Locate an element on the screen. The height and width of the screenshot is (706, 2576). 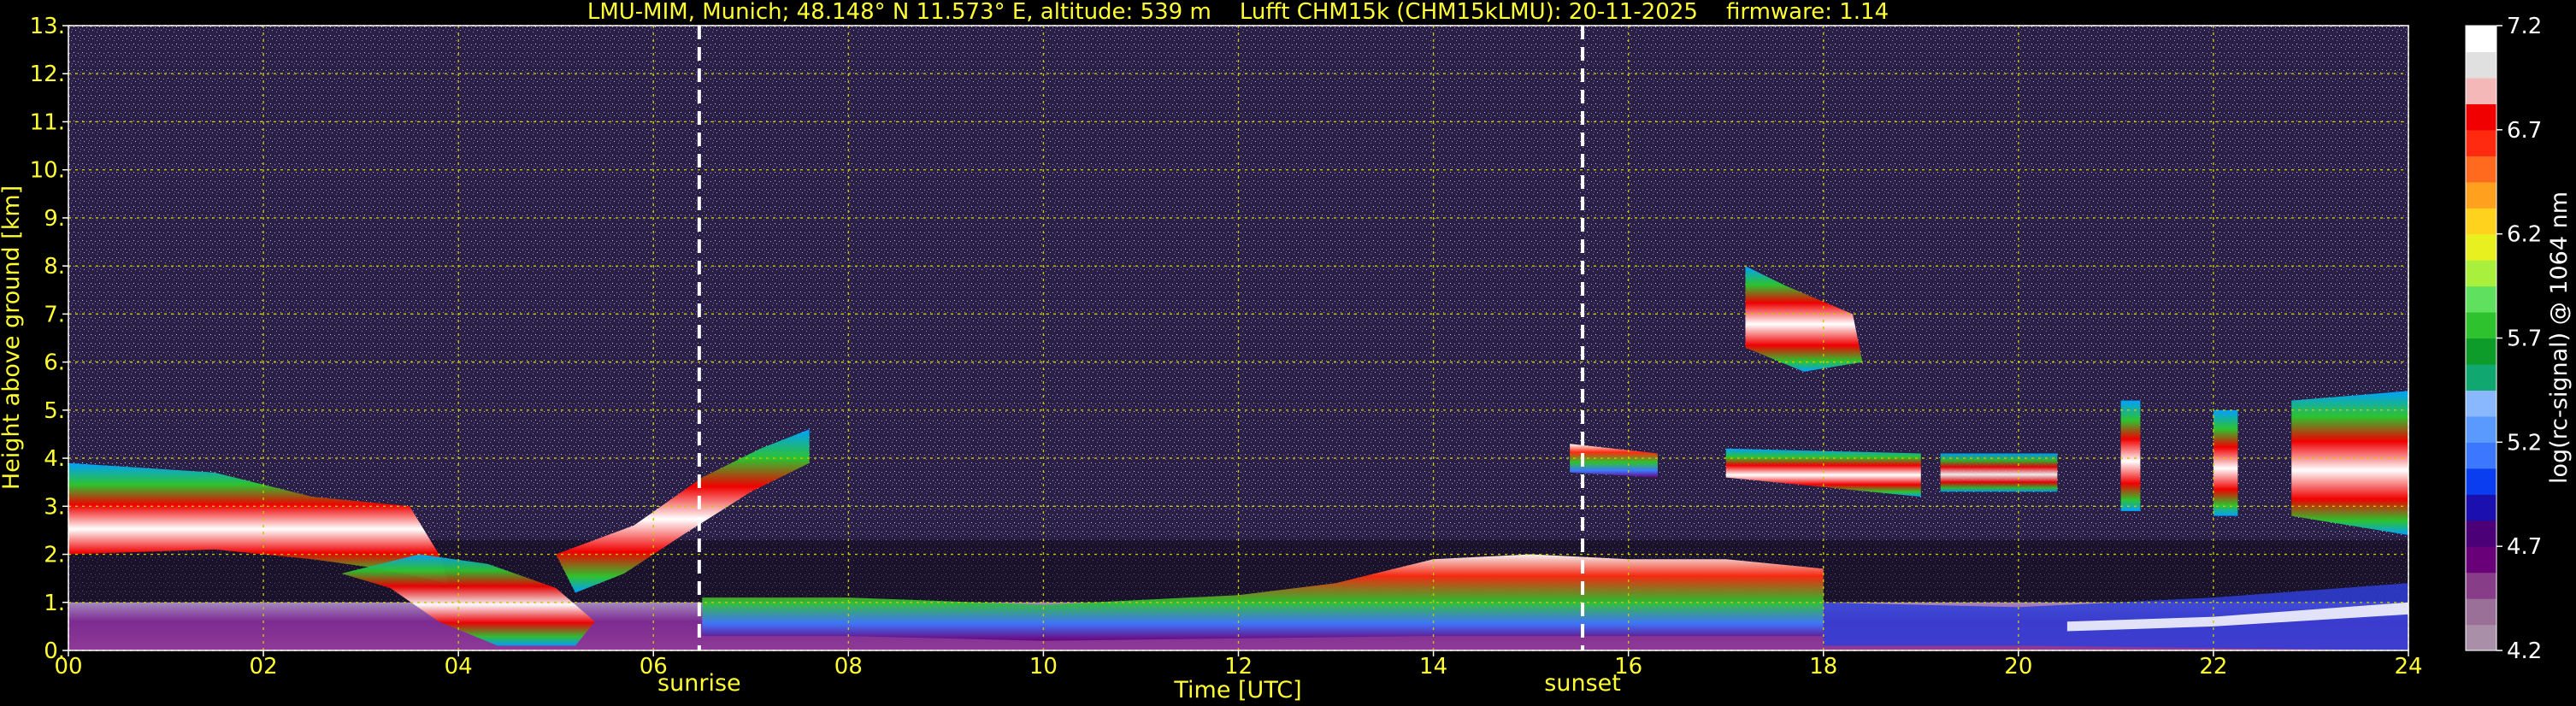
y-tick-label: 10. is located at coordinates (47, 171).